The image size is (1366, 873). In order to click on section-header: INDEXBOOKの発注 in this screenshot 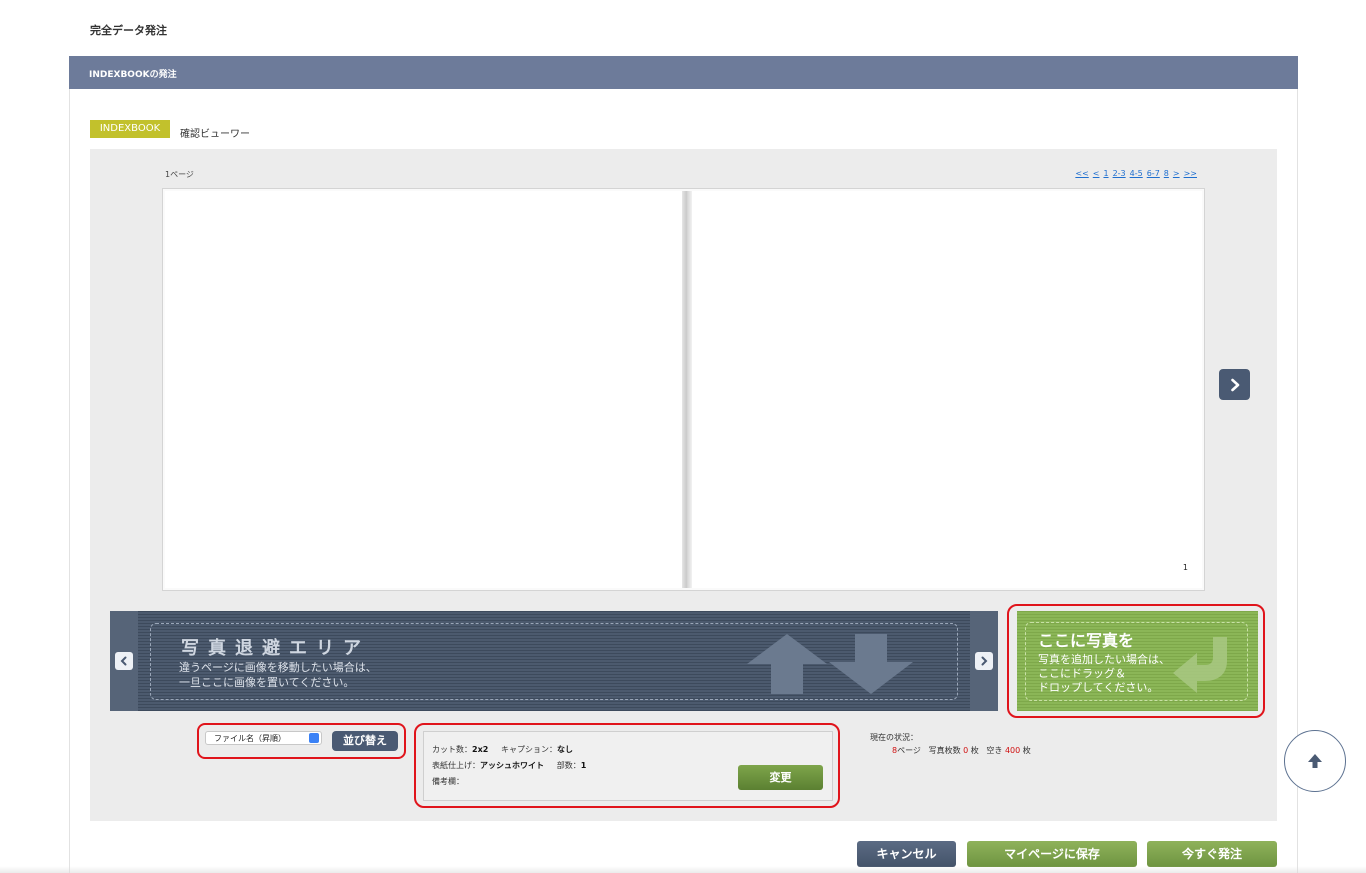, I will do `click(683, 72)`.